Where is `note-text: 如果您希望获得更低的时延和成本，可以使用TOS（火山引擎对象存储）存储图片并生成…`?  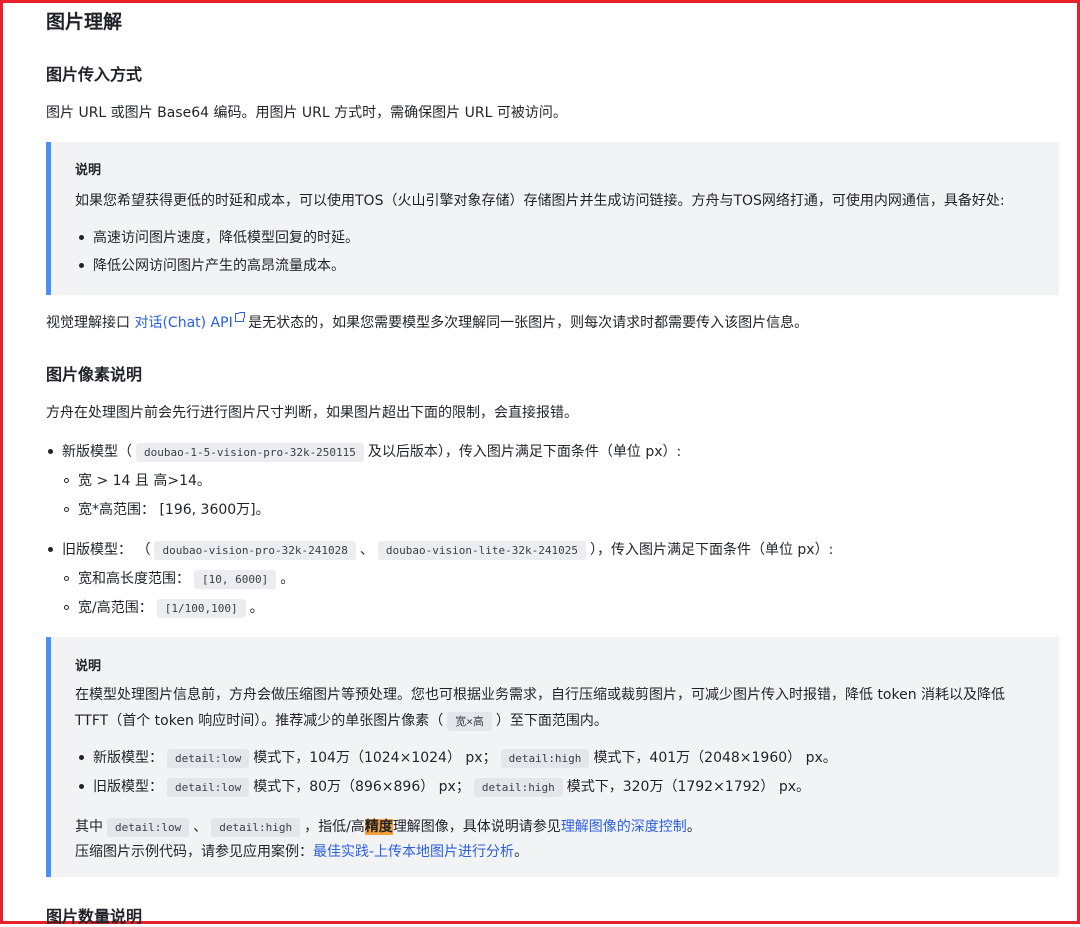 note-text: 如果您希望获得更低的时延和成本，可以使用TOS（火山引擎对象存储）存储图片并生成… is located at coordinates (540, 201).